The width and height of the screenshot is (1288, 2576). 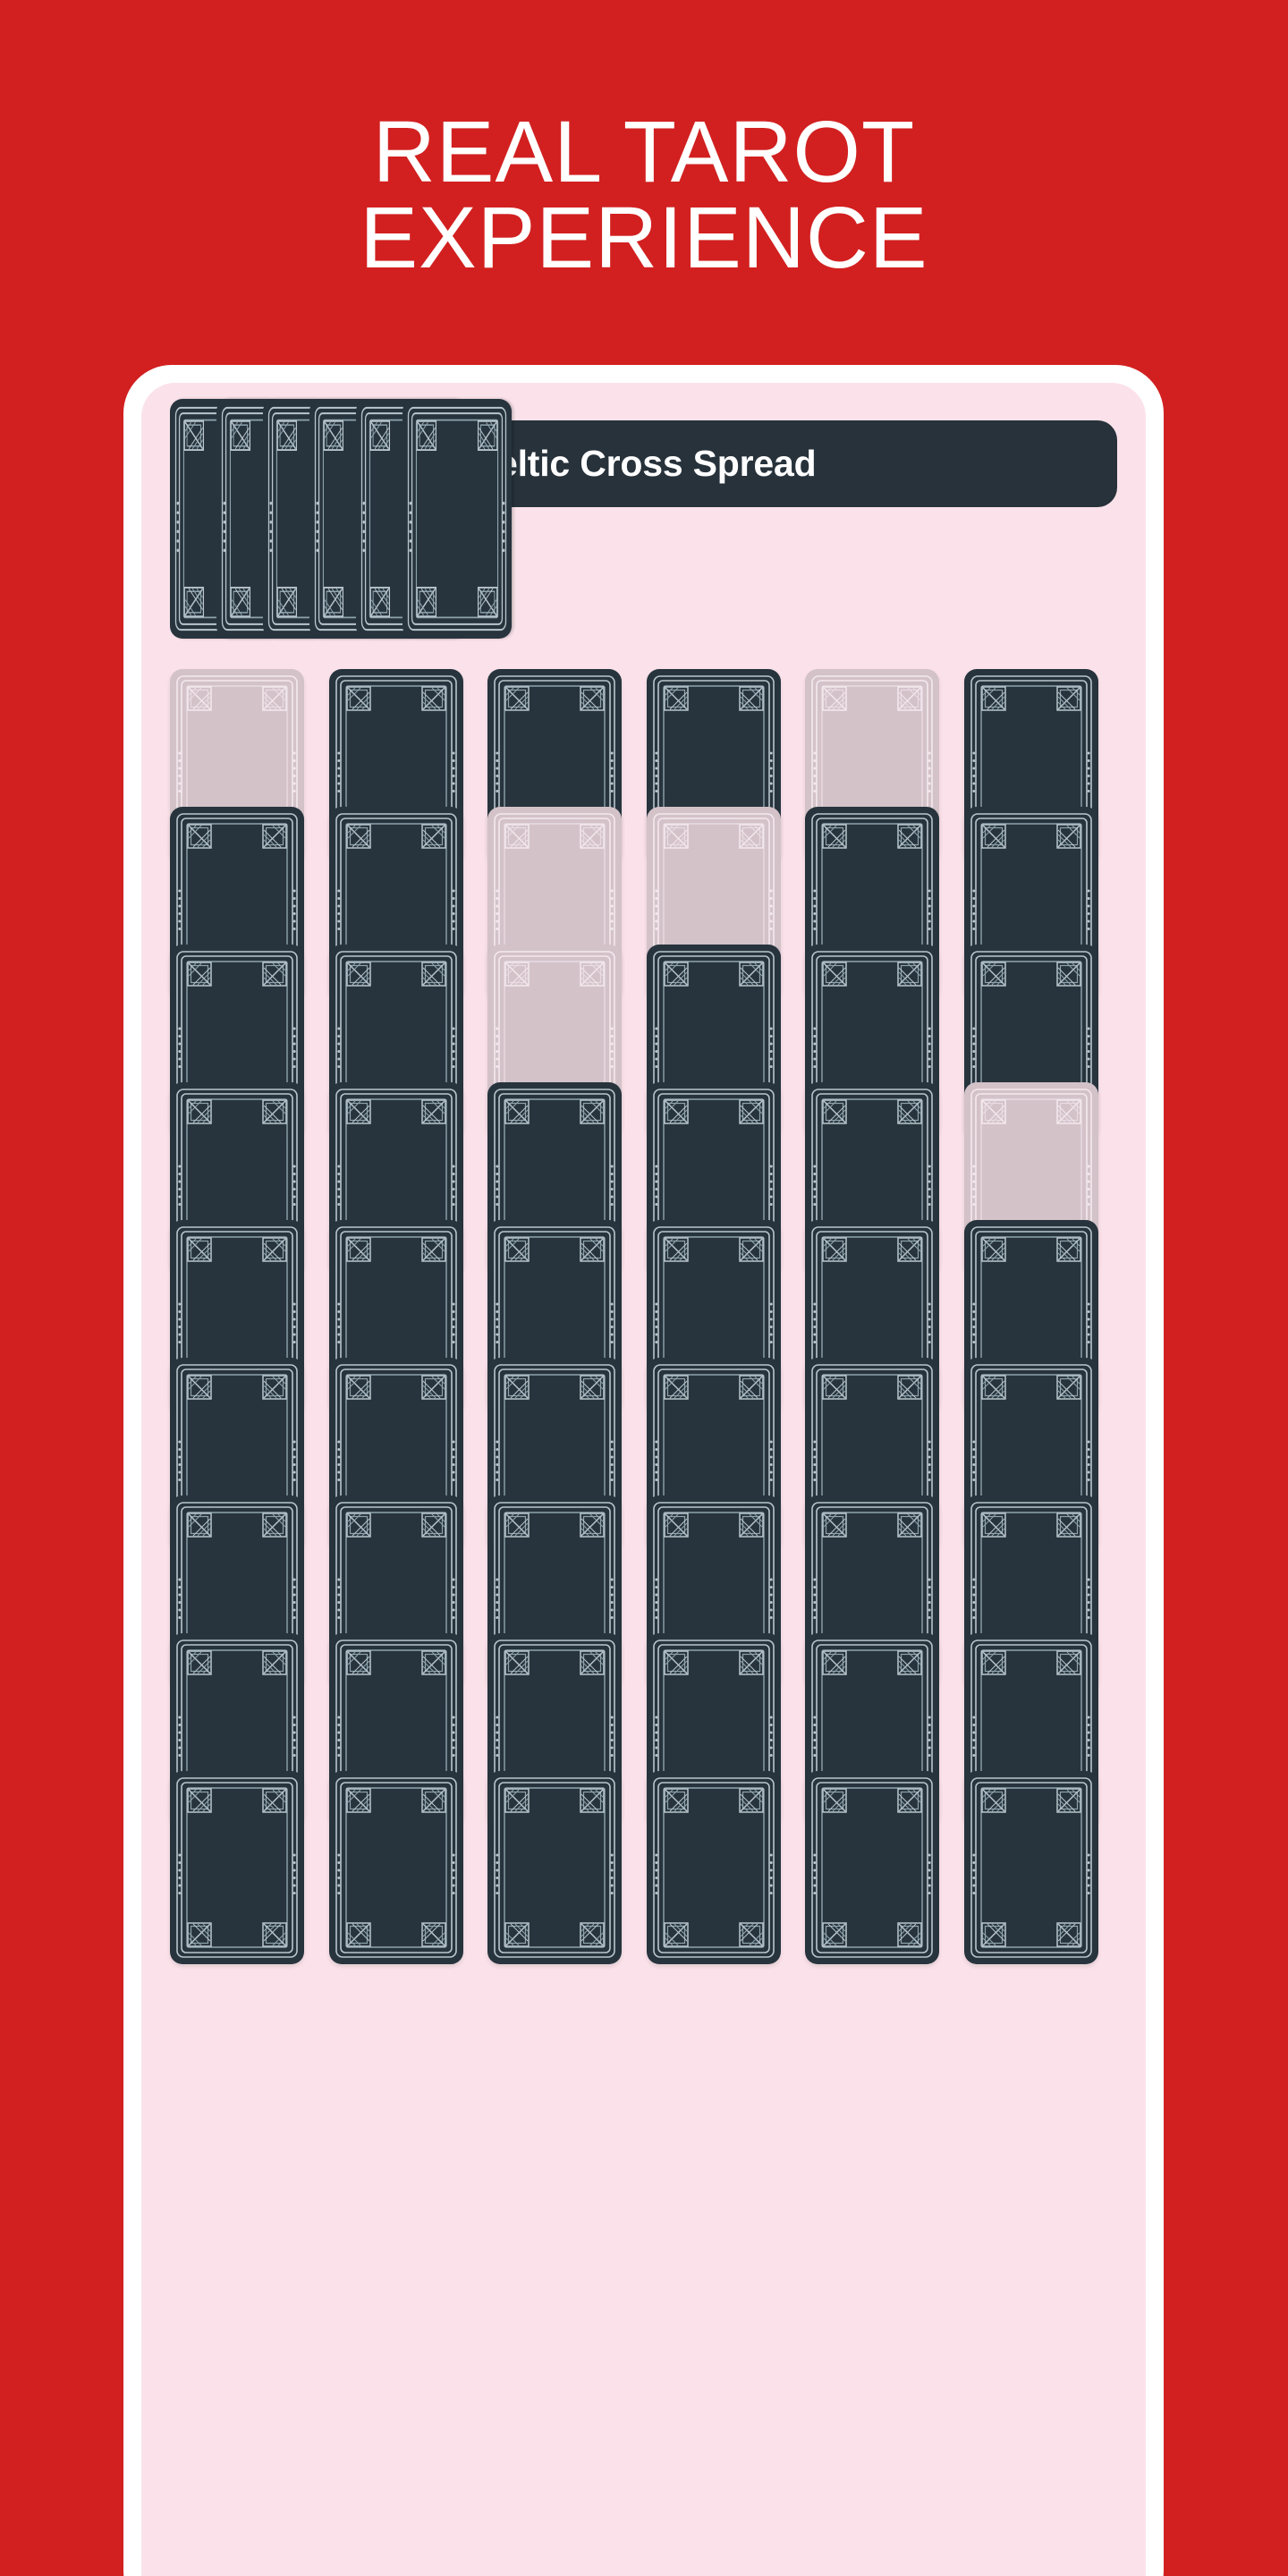 What do you see at coordinates (644, 194) in the screenshot?
I see `page-title: REAL TAROT EXPERIENCE` at bounding box center [644, 194].